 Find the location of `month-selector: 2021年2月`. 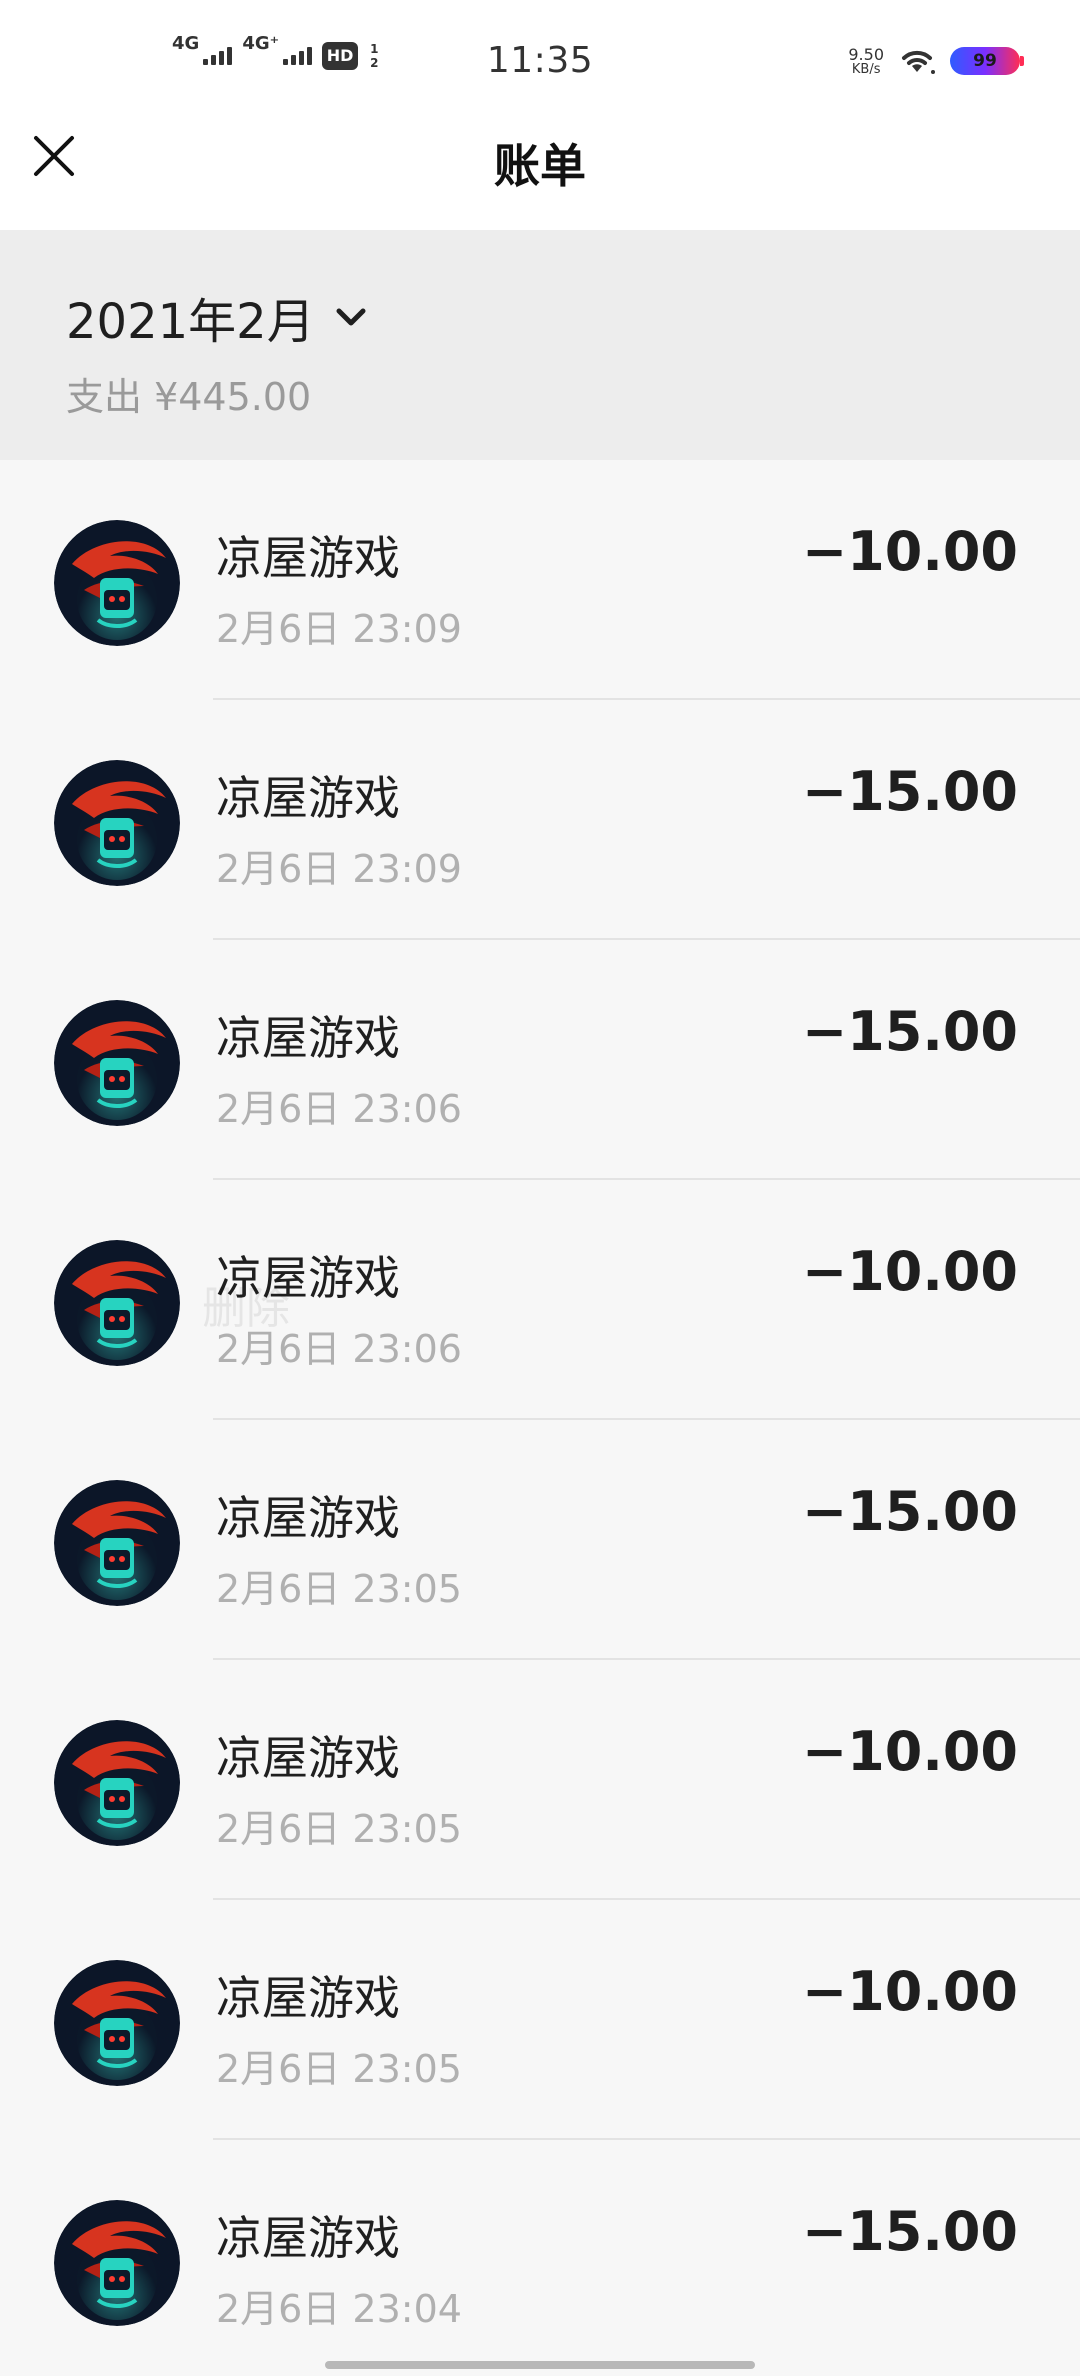

month-selector: 2021年2月 is located at coordinates (217, 317).